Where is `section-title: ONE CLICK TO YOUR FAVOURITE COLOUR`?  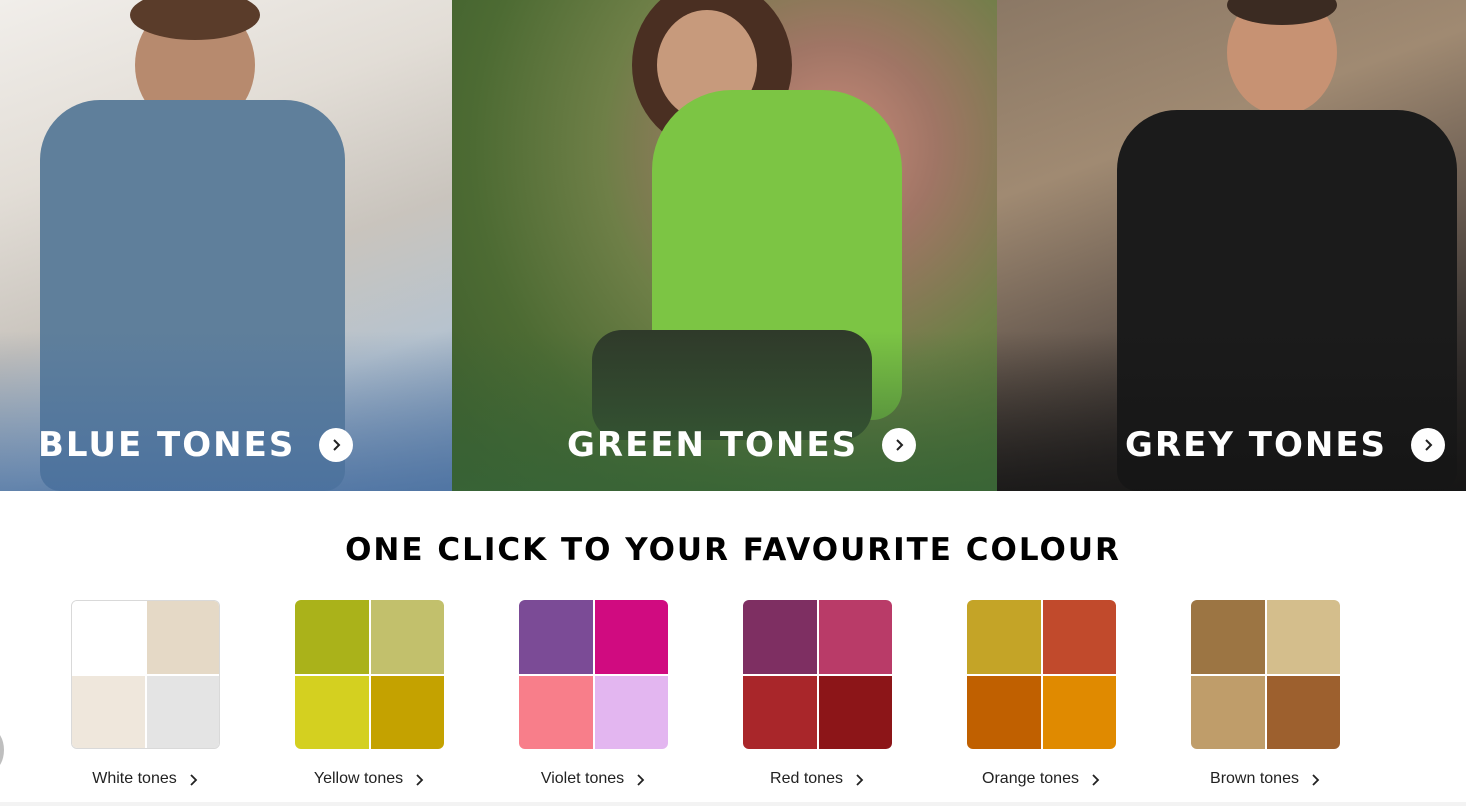
section-title: ONE CLICK TO YOUR FAVOURITE COLOUR is located at coordinates (733, 550).